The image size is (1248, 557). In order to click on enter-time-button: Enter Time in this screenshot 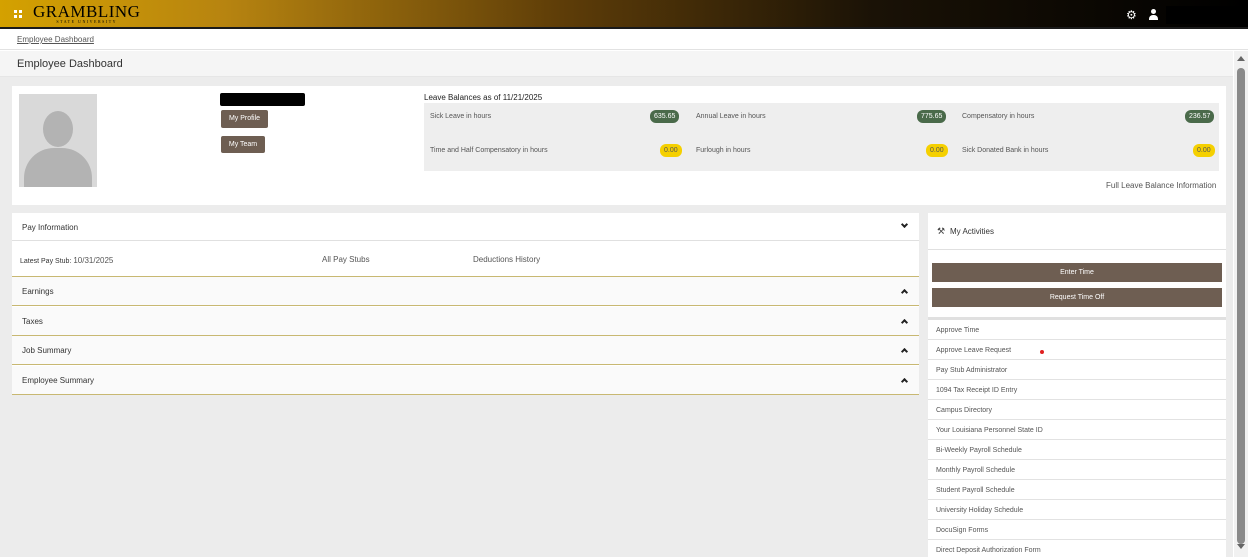, I will do `click(1077, 272)`.